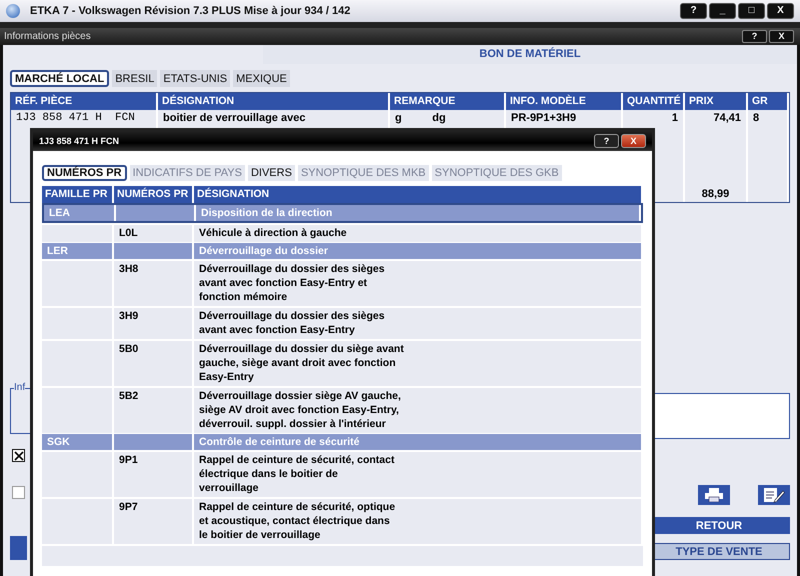 Image resolution: width=800 pixels, height=576 pixels. Describe the element at coordinates (530, 54) in the screenshot. I see `section-heading: BON DE MATÉRIEL` at that location.